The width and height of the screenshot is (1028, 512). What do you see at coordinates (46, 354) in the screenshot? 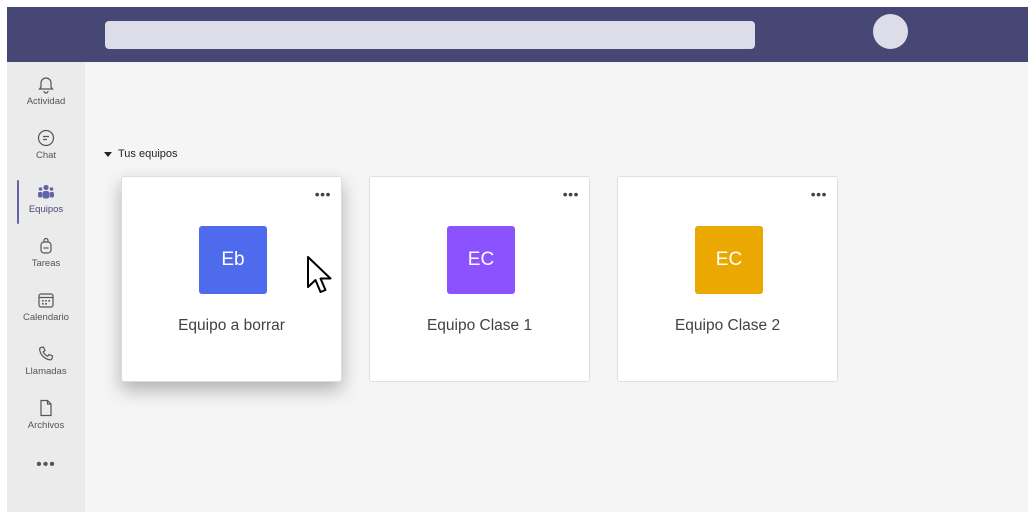
I see `phone-icon` at bounding box center [46, 354].